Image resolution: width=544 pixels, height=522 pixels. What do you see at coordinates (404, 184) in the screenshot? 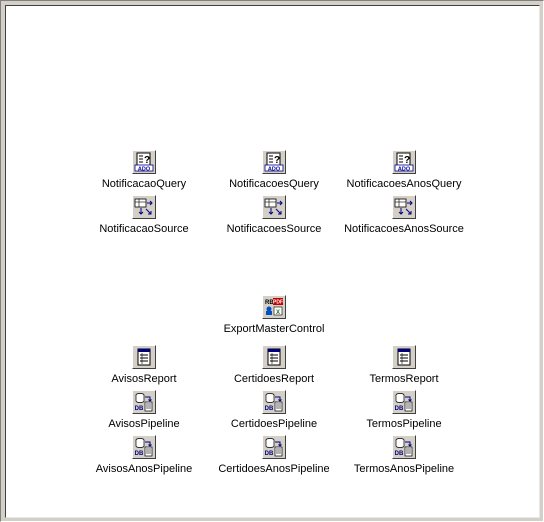
I see `component-name-label: NotificacoesAnosQuery` at bounding box center [404, 184].